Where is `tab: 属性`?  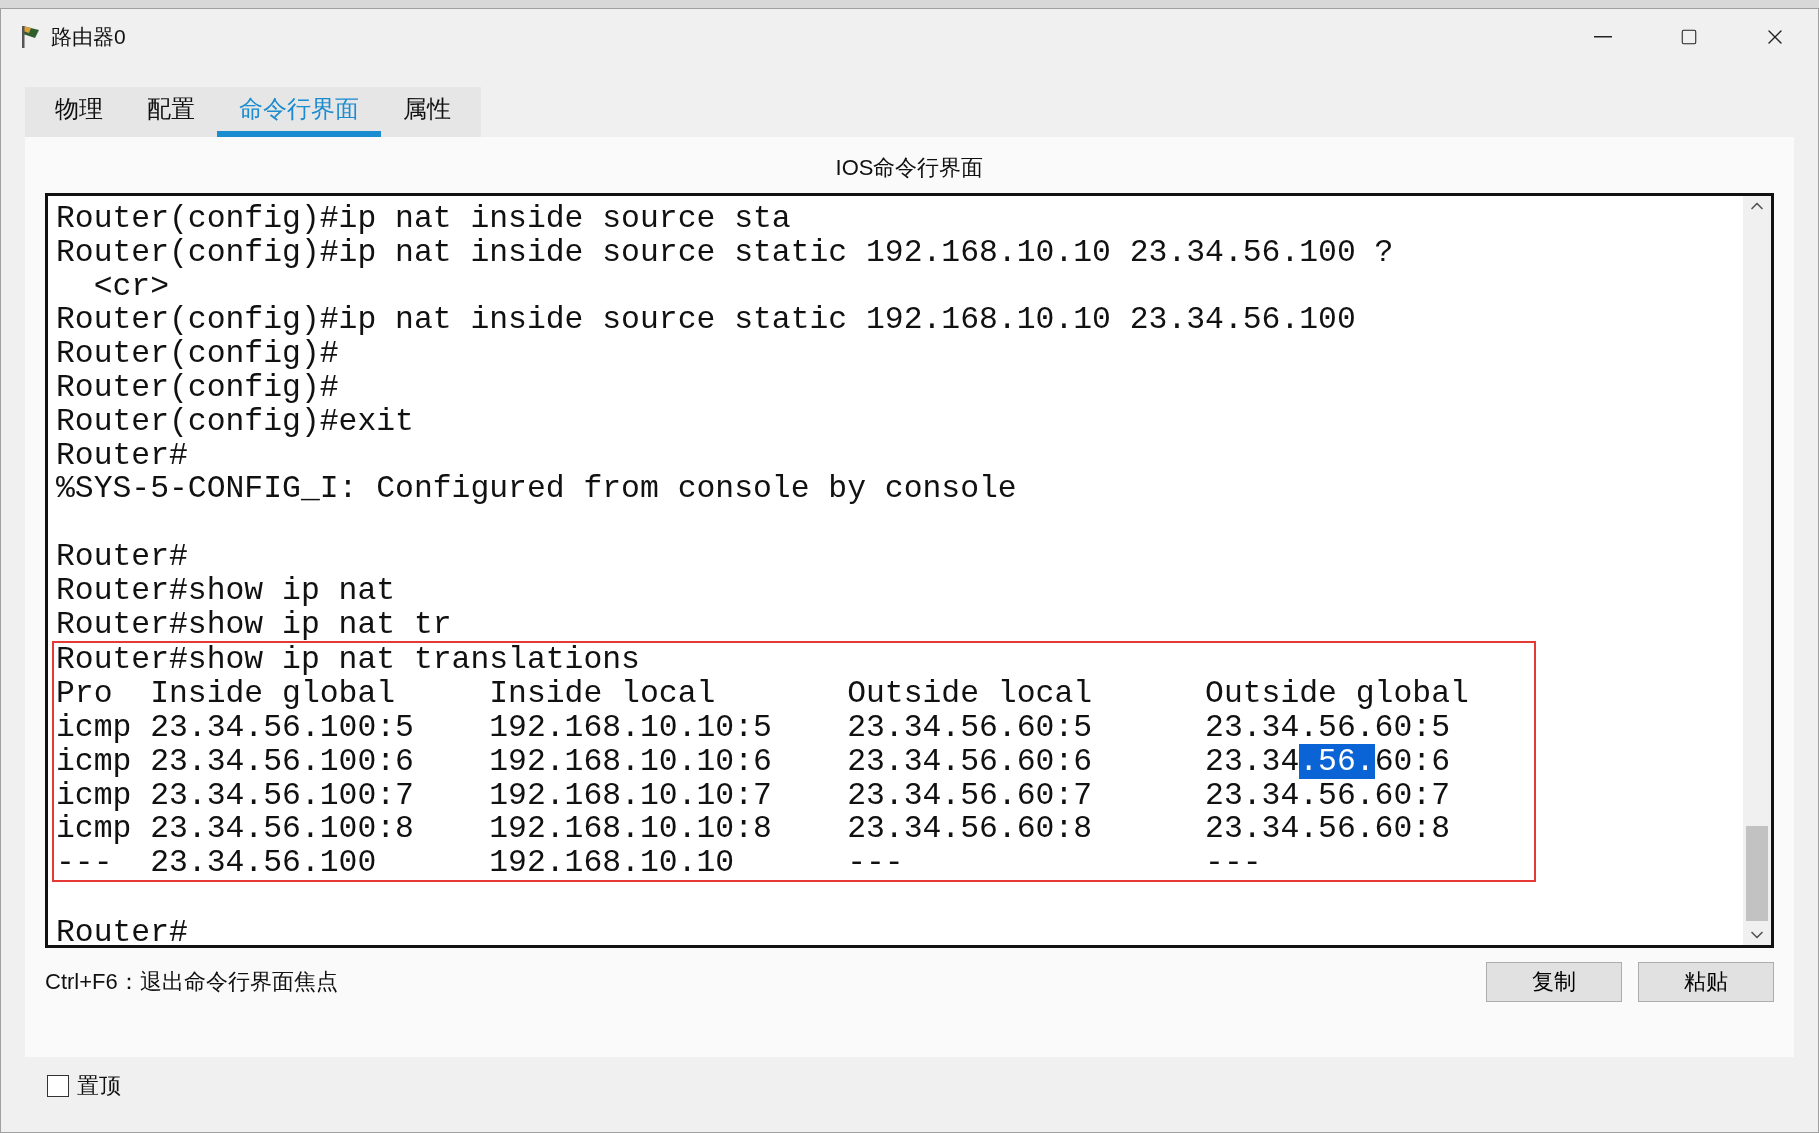 tab: 属性 is located at coordinates (427, 112).